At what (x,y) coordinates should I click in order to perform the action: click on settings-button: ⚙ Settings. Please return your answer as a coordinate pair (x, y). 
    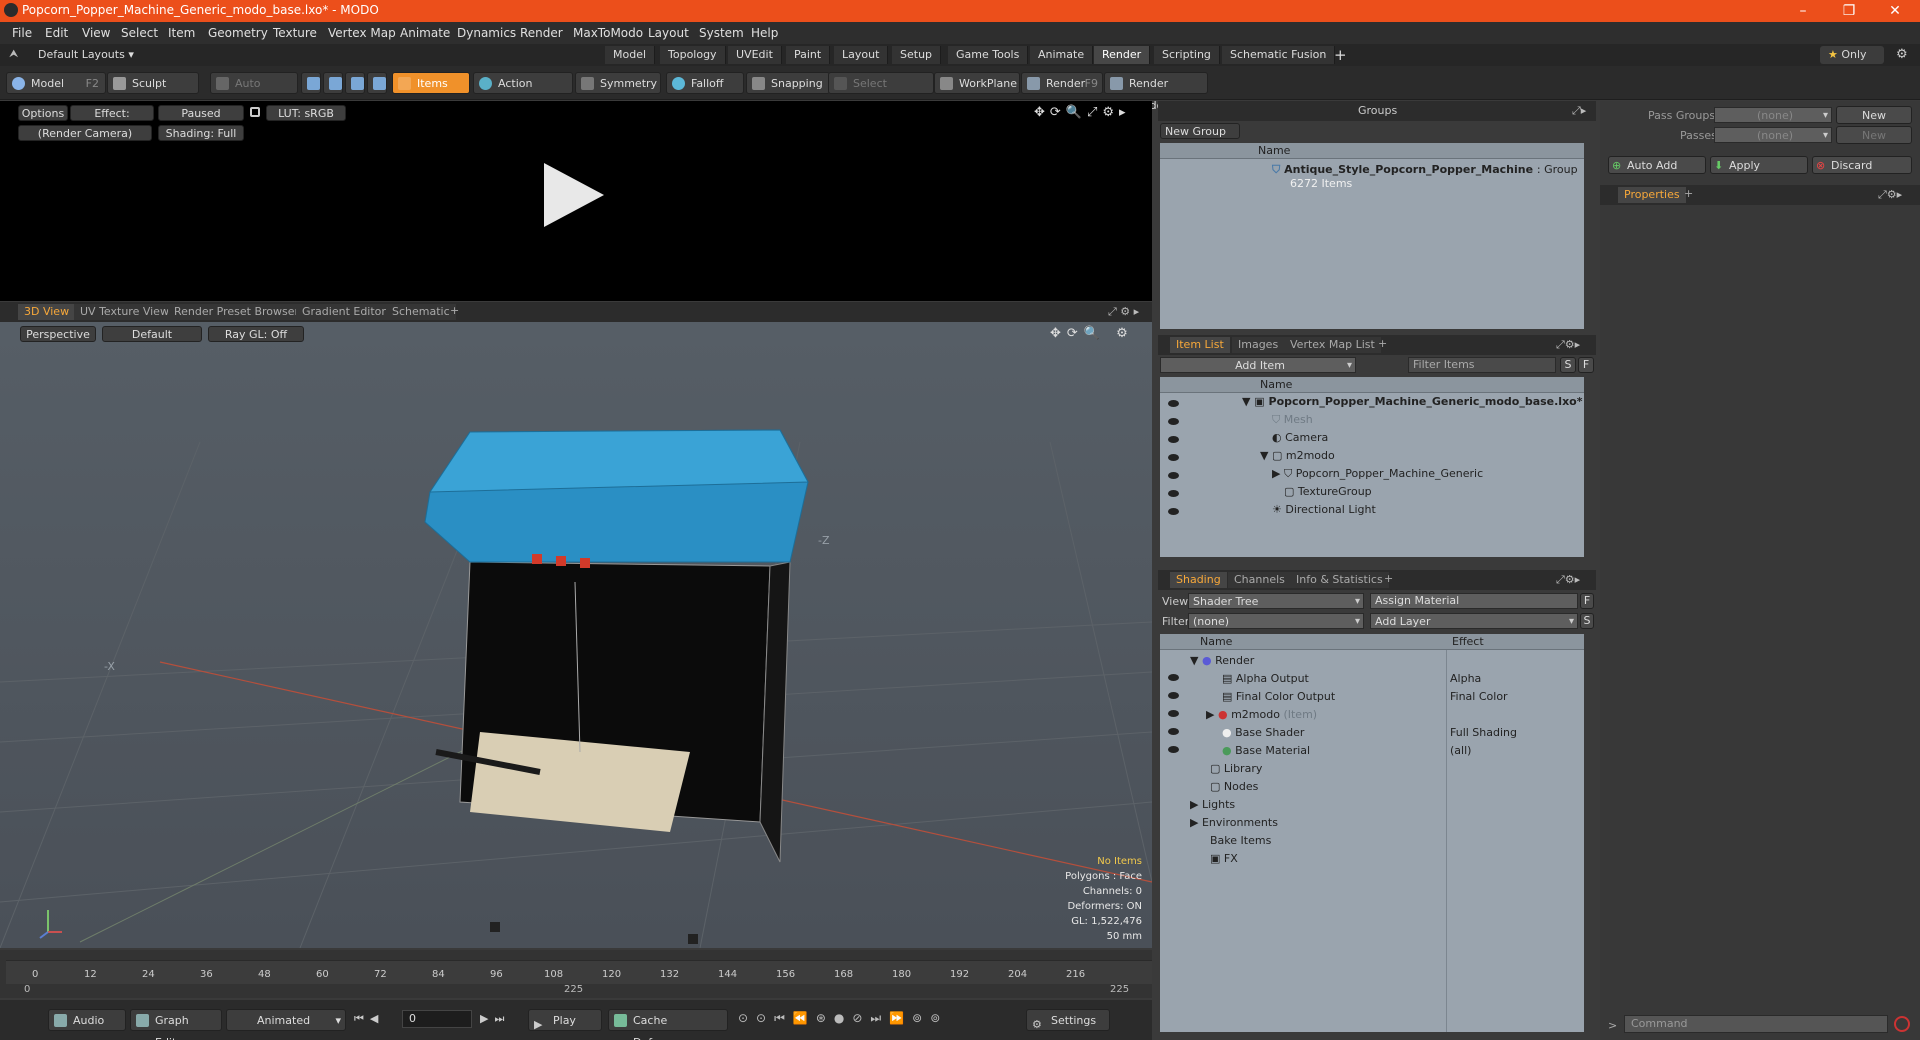
    Looking at the image, I should click on (1068, 1020).